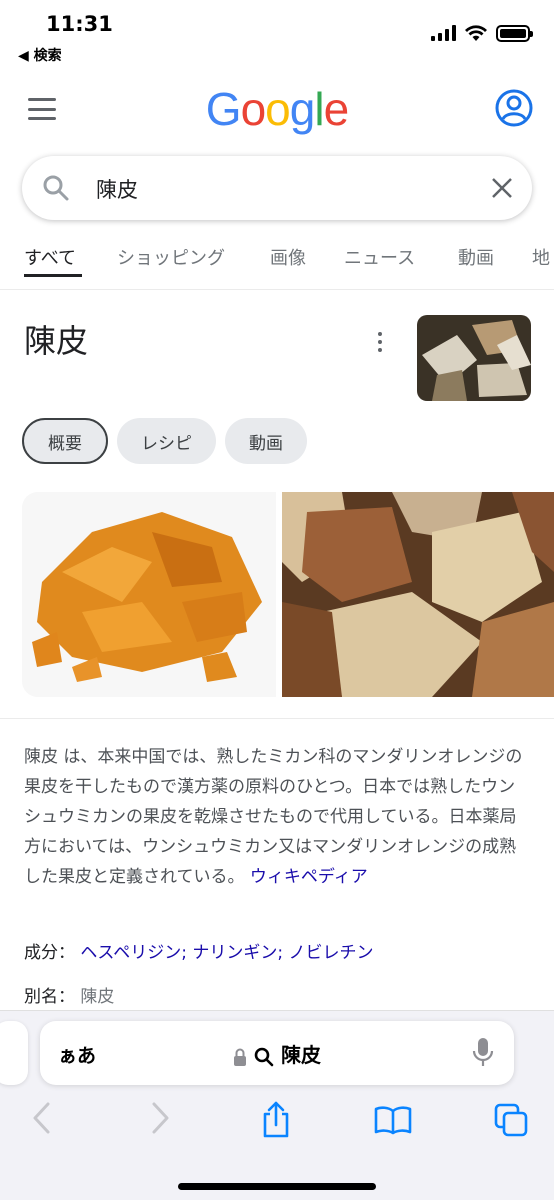 The image size is (554, 1200). I want to click on google-header: Google, so click(277, 110).